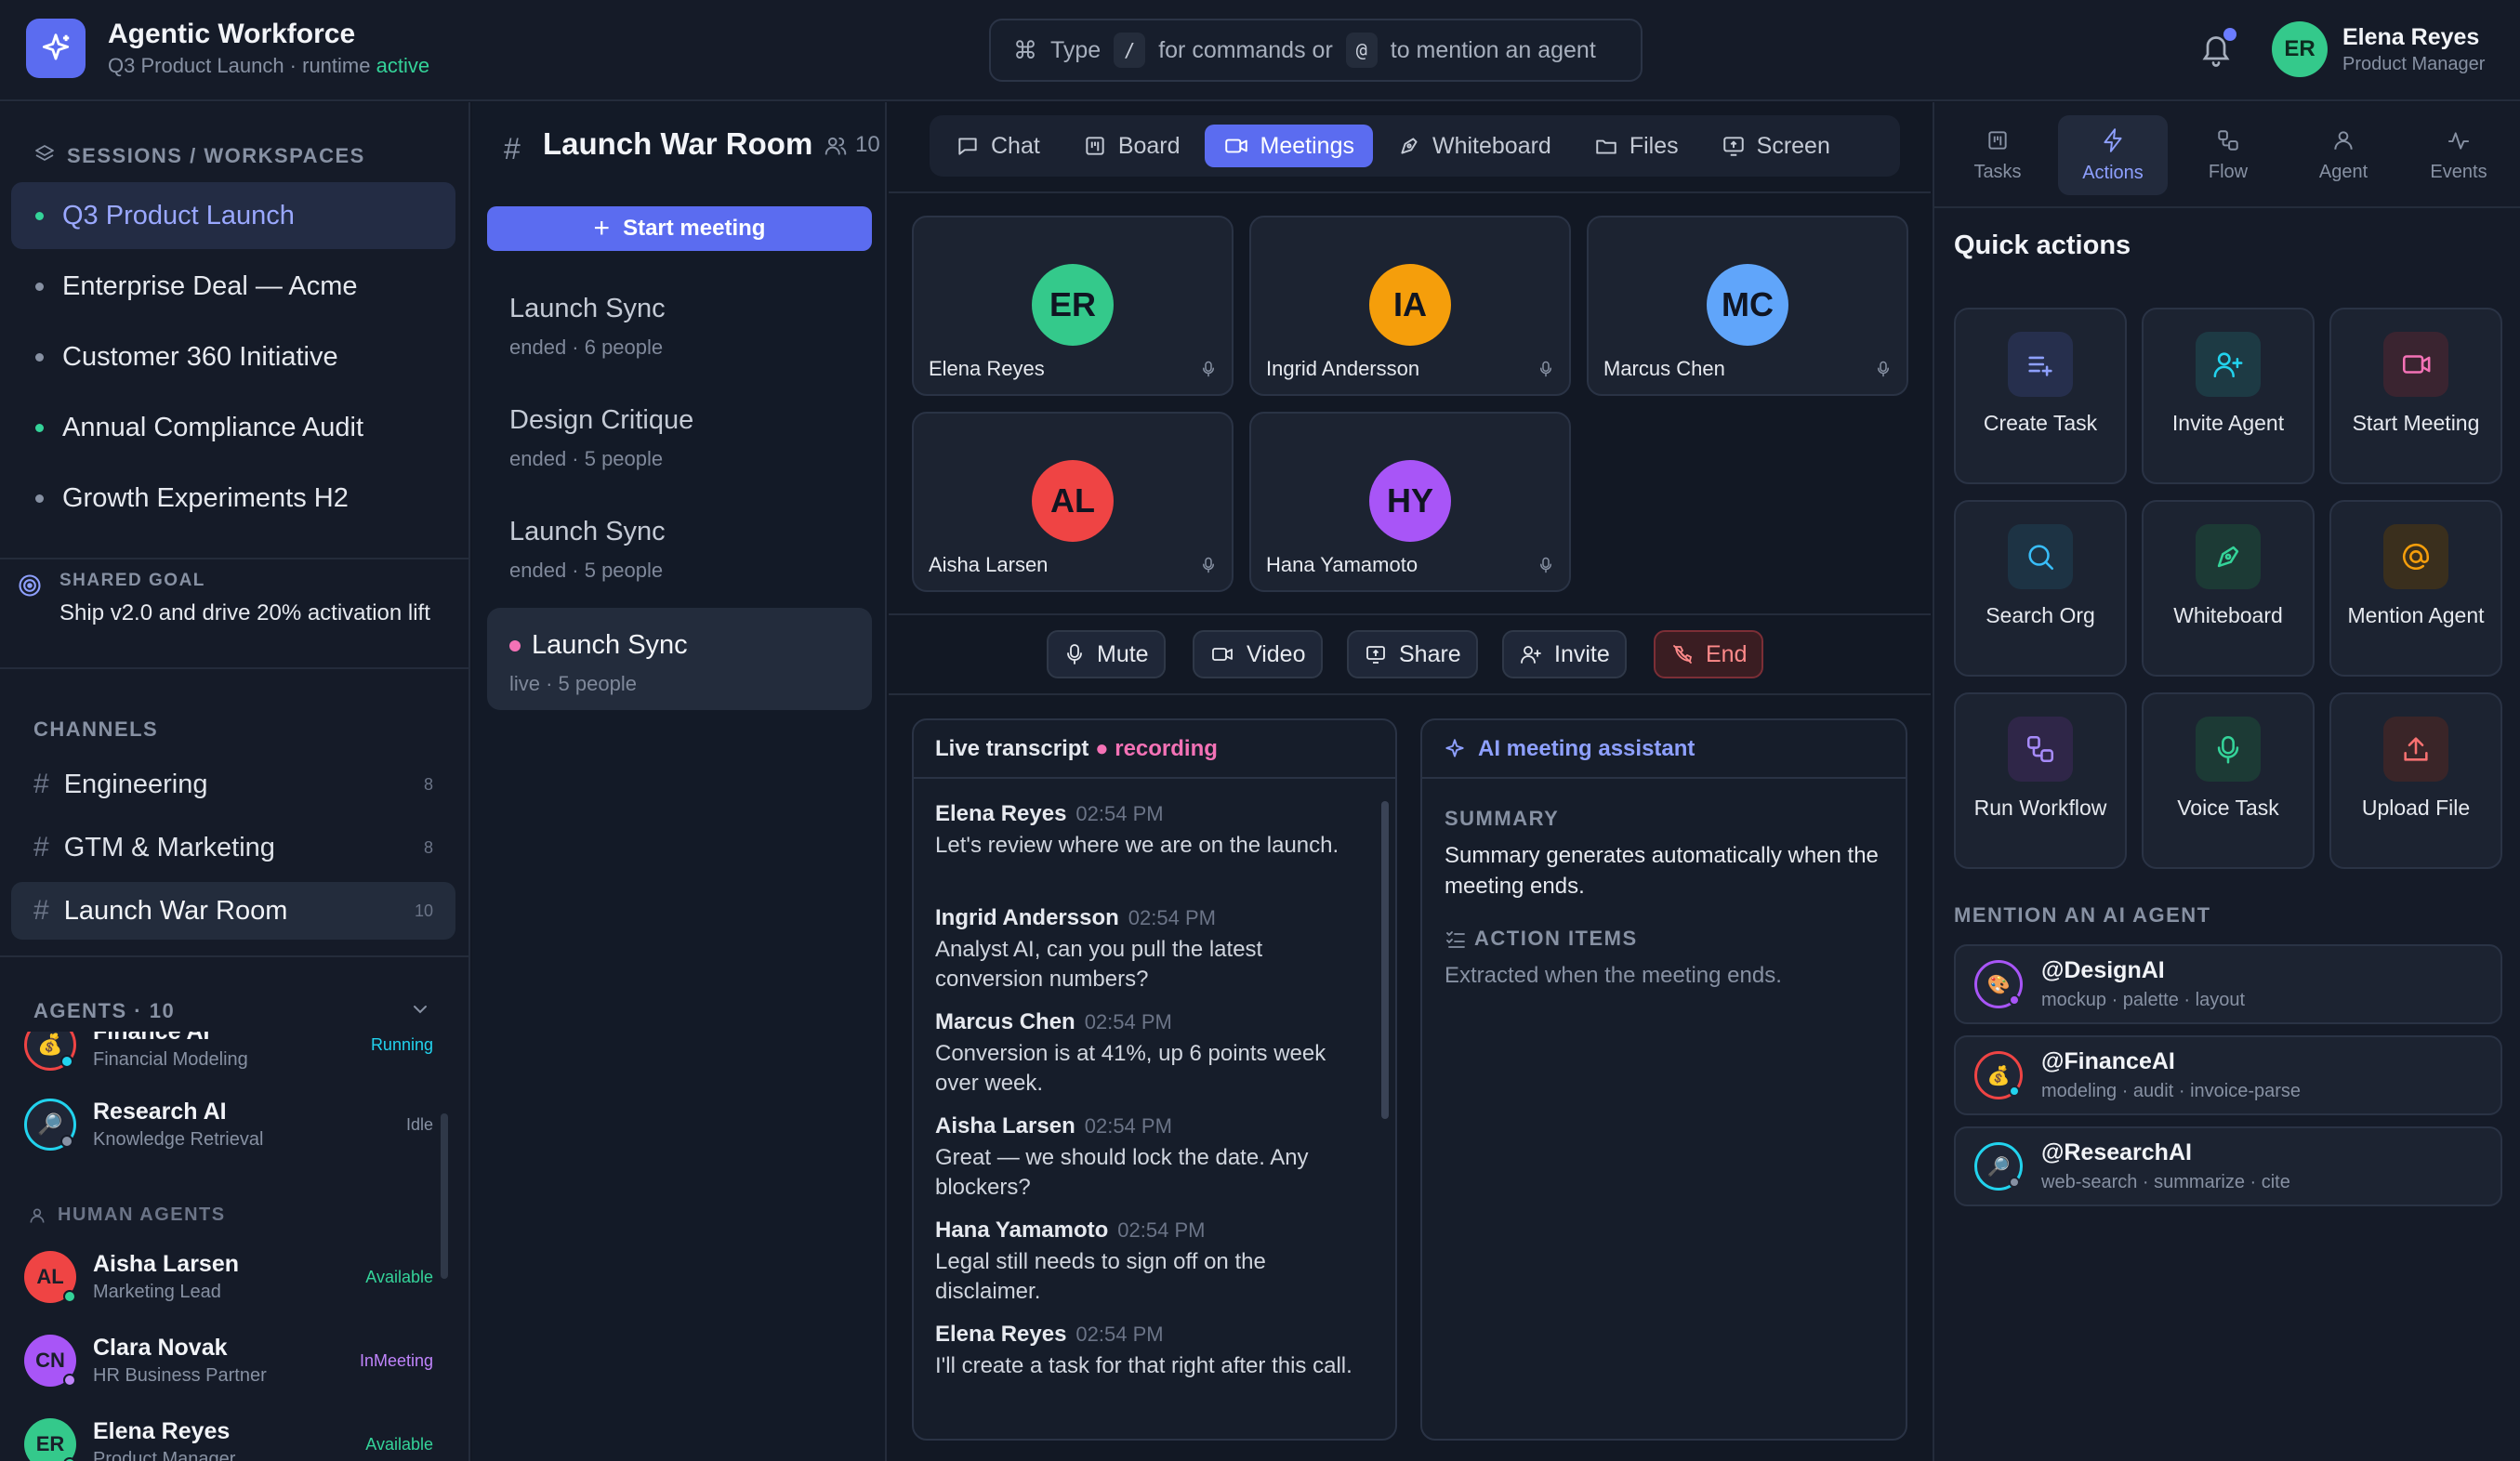 The image size is (2520, 1461). What do you see at coordinates (233, 847) in the screenshot?
I see `channel-item: # GTM & Marketing 8` at bounding box center [233, 847].